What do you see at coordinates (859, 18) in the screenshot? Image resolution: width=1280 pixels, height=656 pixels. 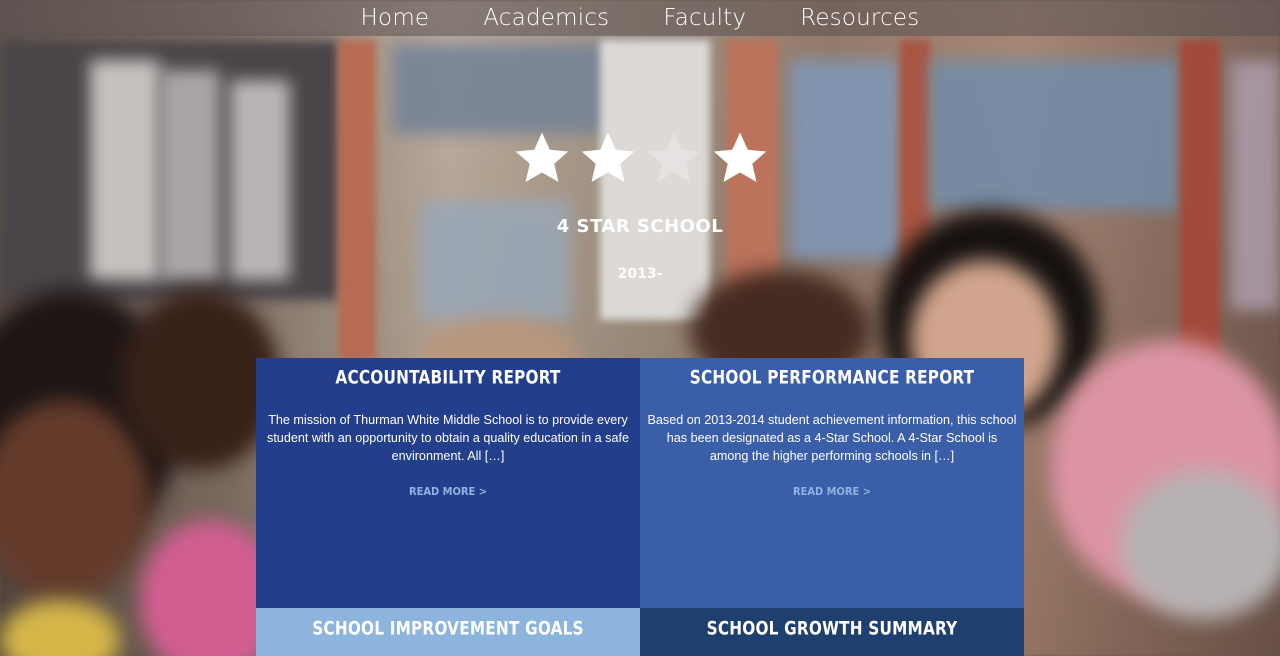 I see `nav-item-resources: Resources` at bounding box center [859, 18].